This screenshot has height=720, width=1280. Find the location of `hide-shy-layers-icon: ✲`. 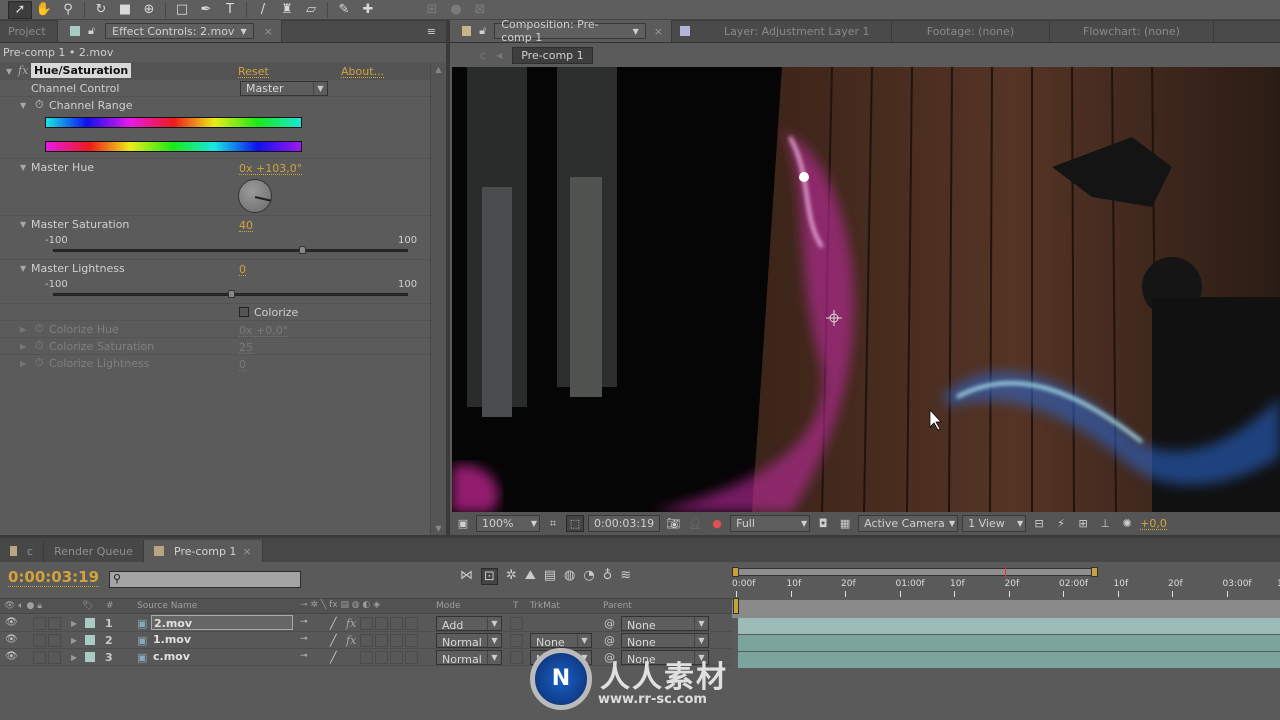

hide-shy-layers-icon: ✲ is located at coordinates (511, 576).